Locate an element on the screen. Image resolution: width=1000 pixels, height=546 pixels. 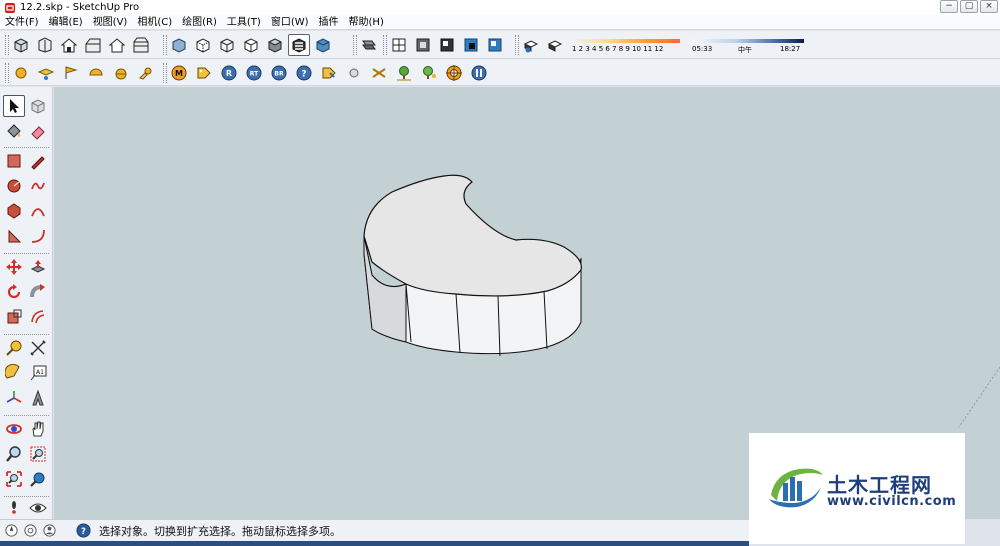
cross-tool-button is located at coordinates (379, 73).